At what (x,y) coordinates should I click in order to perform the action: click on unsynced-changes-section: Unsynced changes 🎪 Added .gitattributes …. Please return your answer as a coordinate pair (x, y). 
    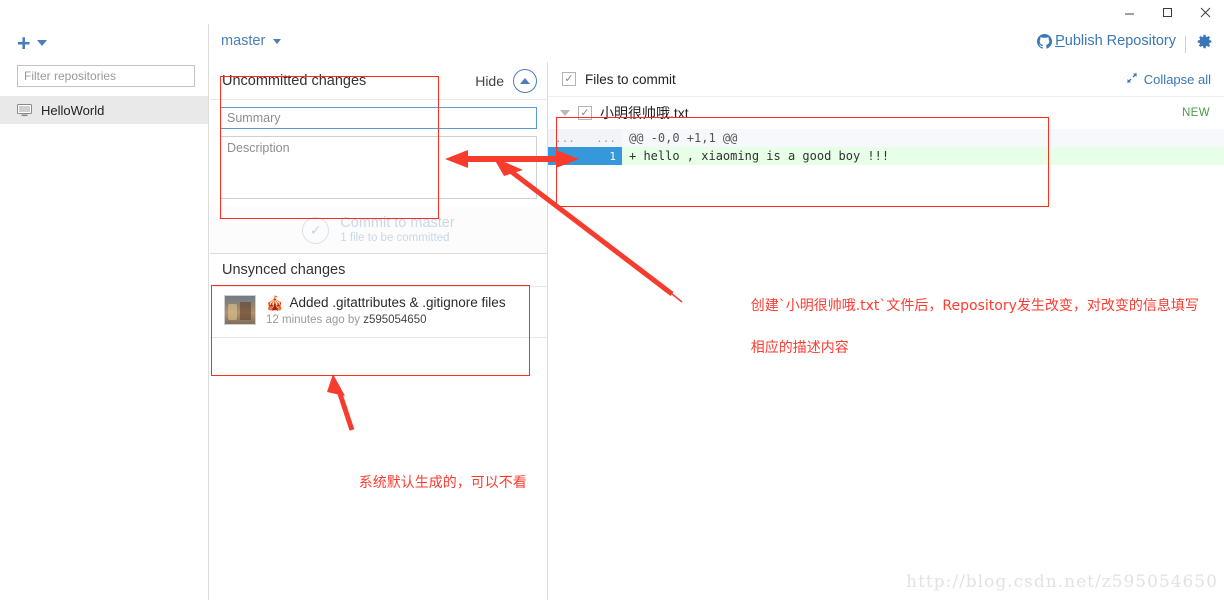
    Looking at the image, I should click on (378, 296).